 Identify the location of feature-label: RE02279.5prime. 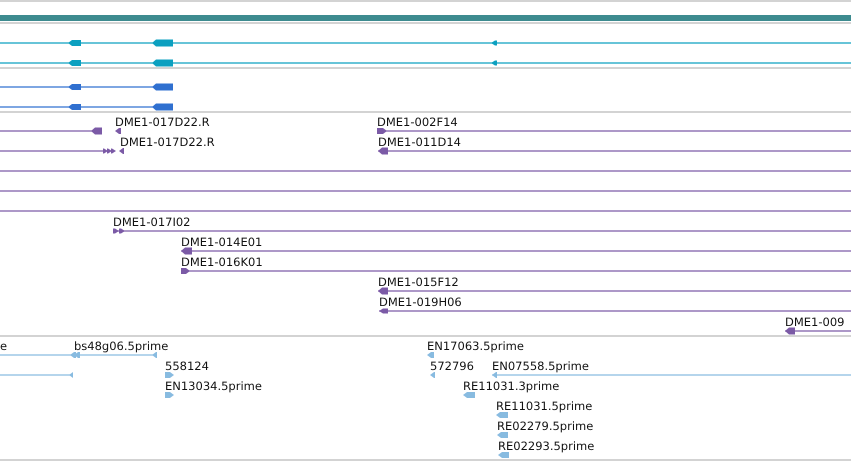
(545, 426).